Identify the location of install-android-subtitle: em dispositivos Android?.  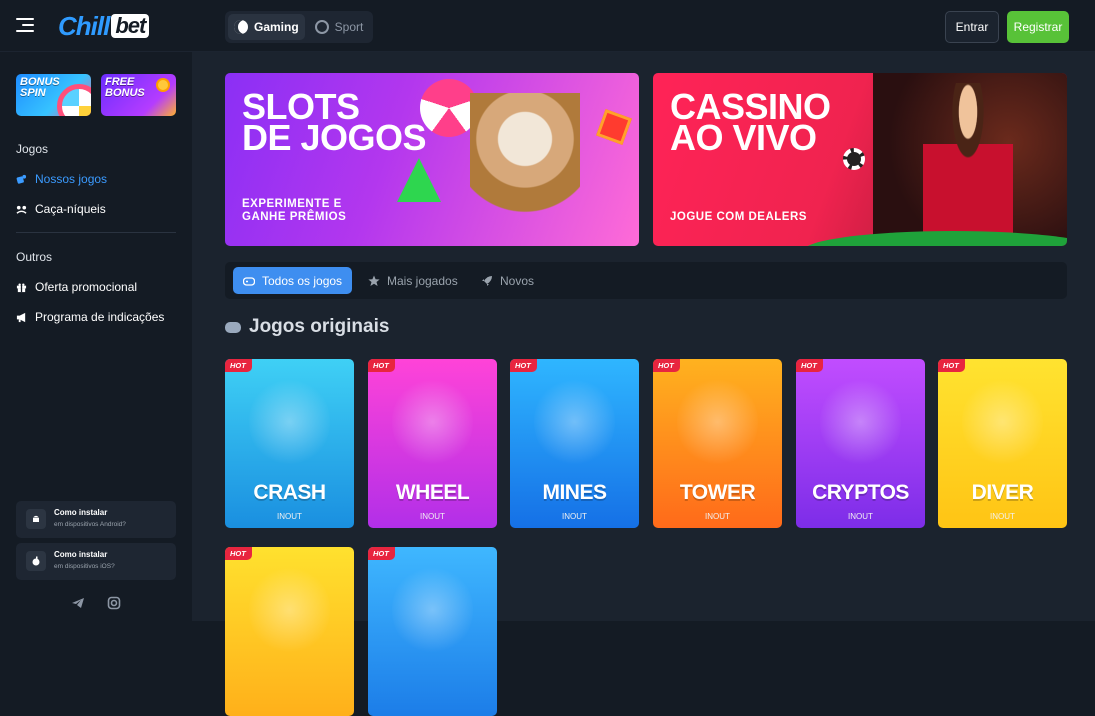
(90, 524).